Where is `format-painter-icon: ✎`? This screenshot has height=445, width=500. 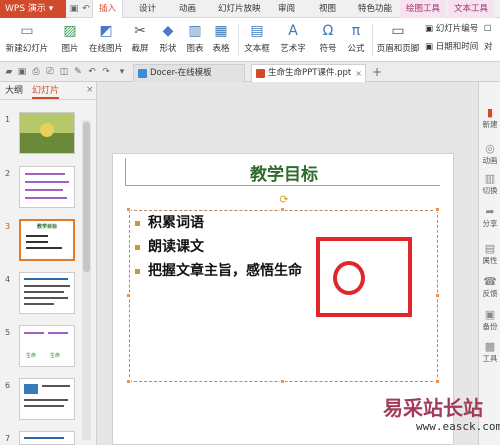
format-painter-icon: ✎ is located at coordinates (78, 72).